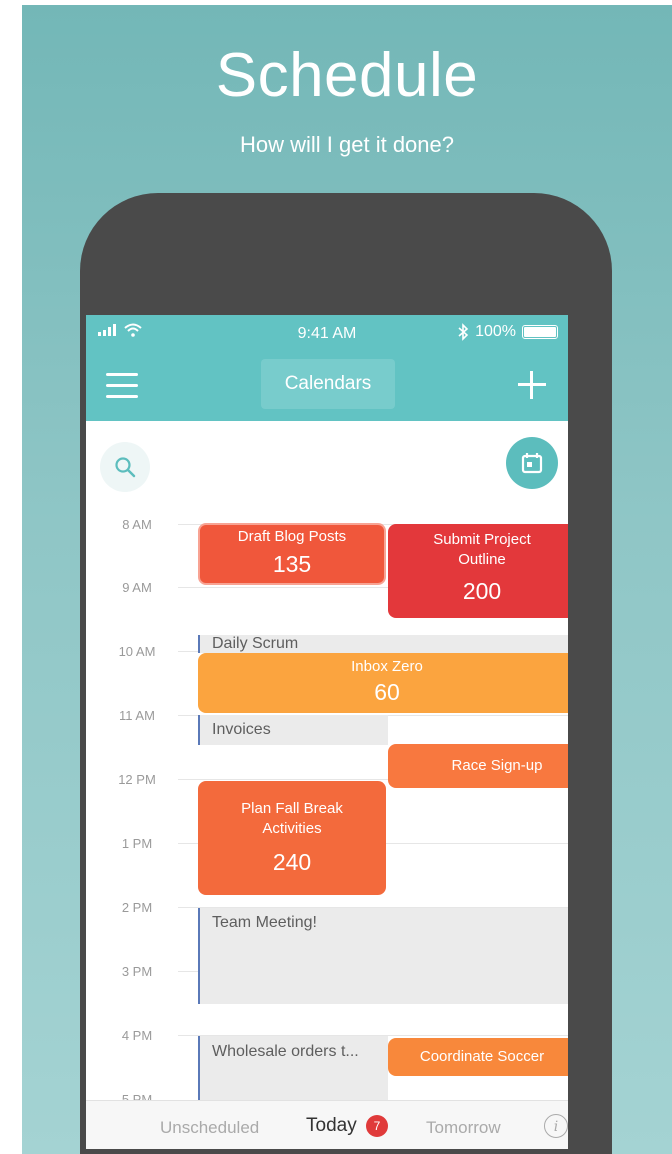 The width and height of the screenshot is (672, 1154). I want to click on plus-icon, so click(532, 385).